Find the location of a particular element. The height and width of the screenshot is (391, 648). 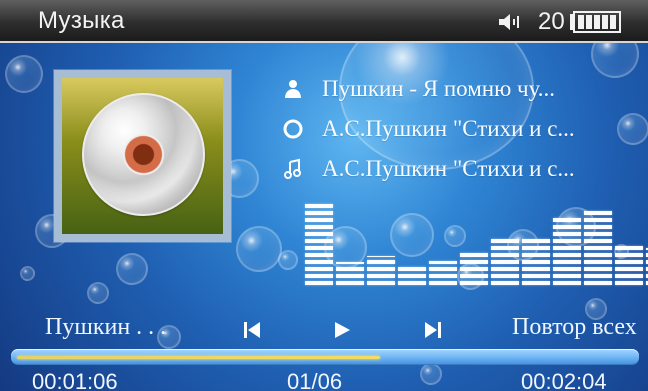

album-art is located at coordinates (142, 156).